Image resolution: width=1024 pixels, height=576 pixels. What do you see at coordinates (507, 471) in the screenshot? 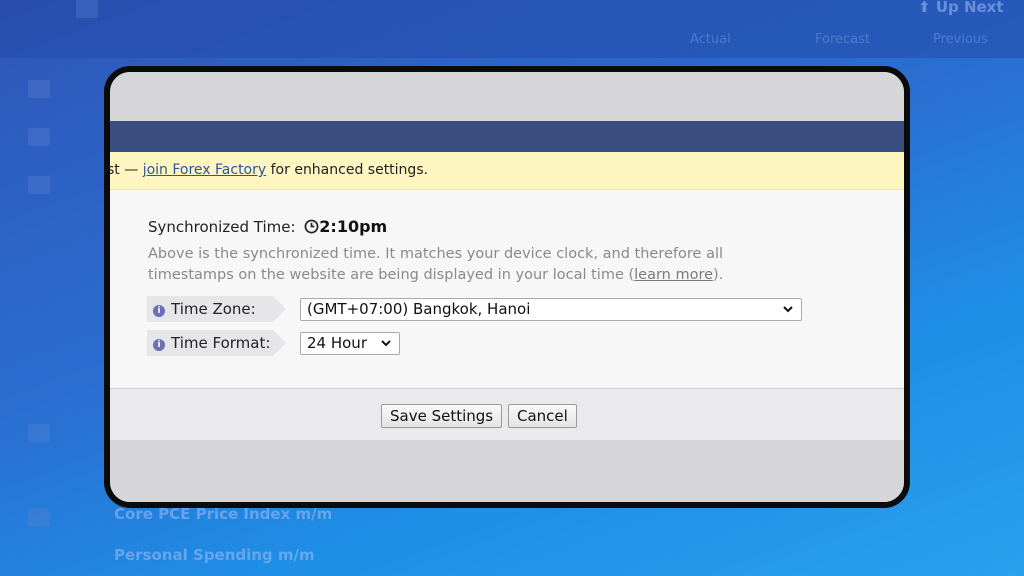
I see `dialog-bottom-area` at bounding box center [507, 471].